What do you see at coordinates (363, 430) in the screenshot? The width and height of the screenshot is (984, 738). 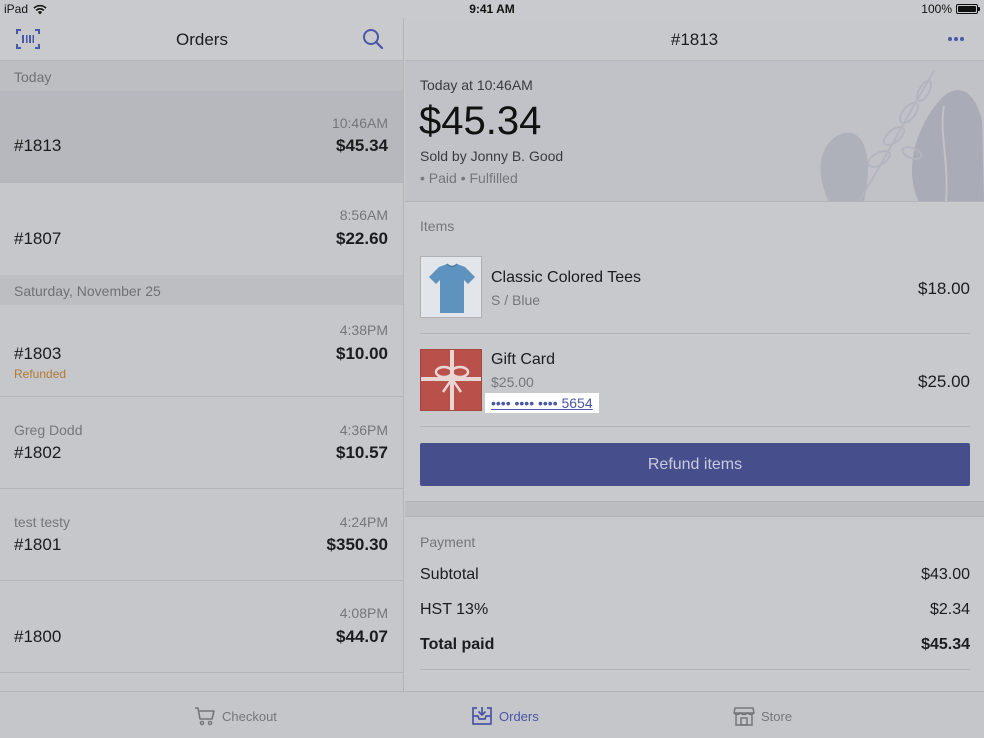 I see `order-time: 4:36PM` at bounding box center [363, 430].